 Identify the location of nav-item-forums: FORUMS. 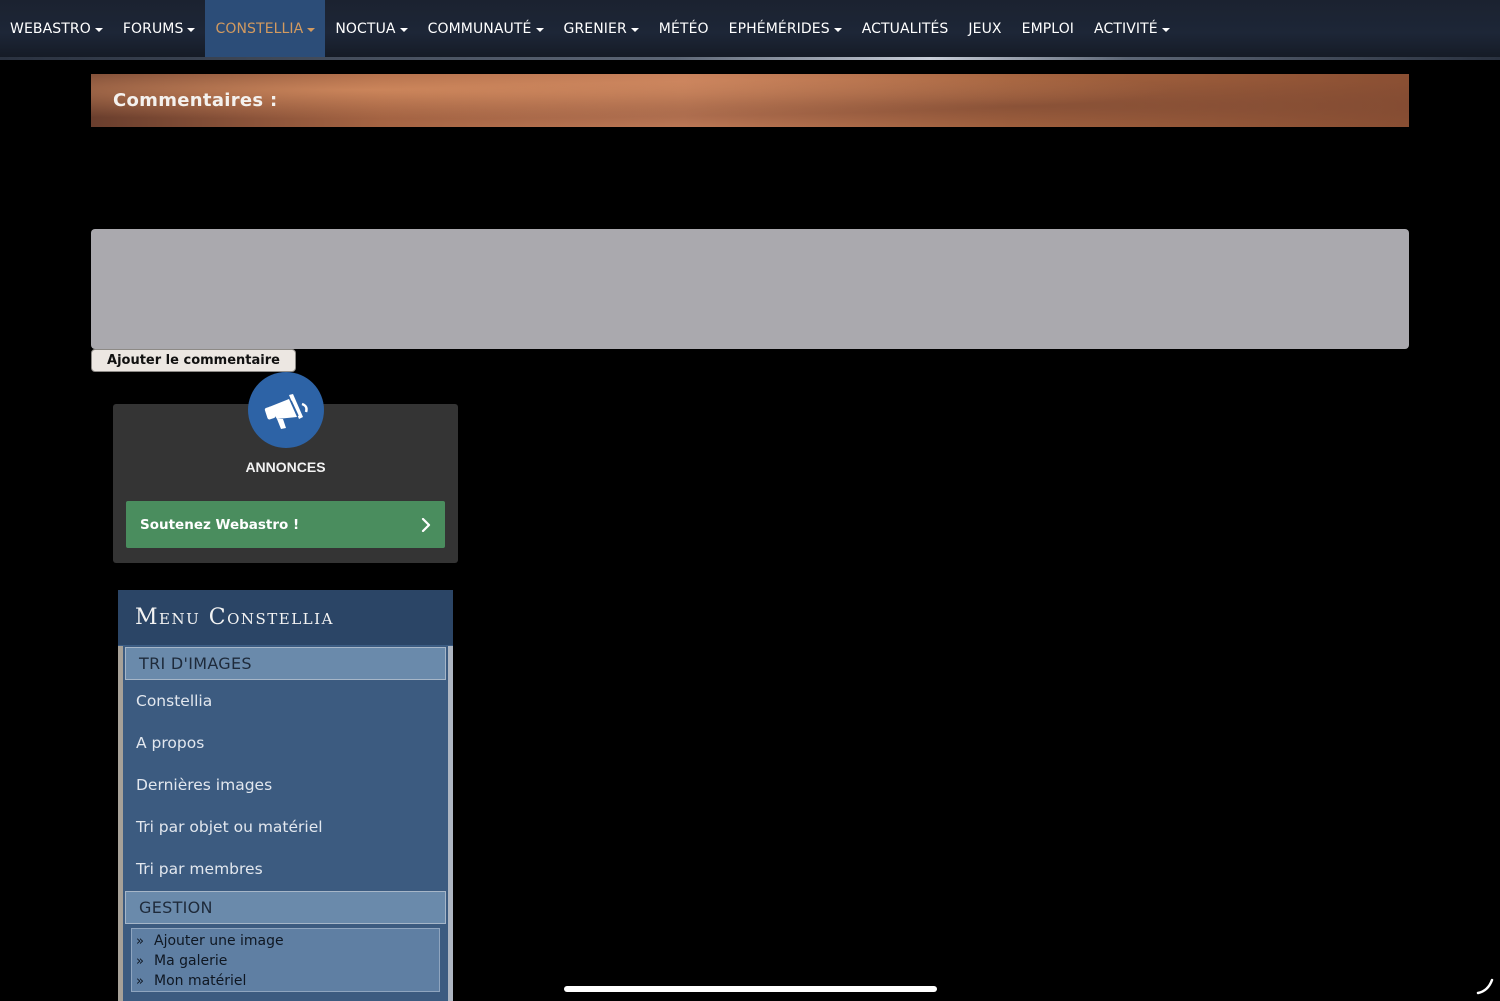
(159, 29).